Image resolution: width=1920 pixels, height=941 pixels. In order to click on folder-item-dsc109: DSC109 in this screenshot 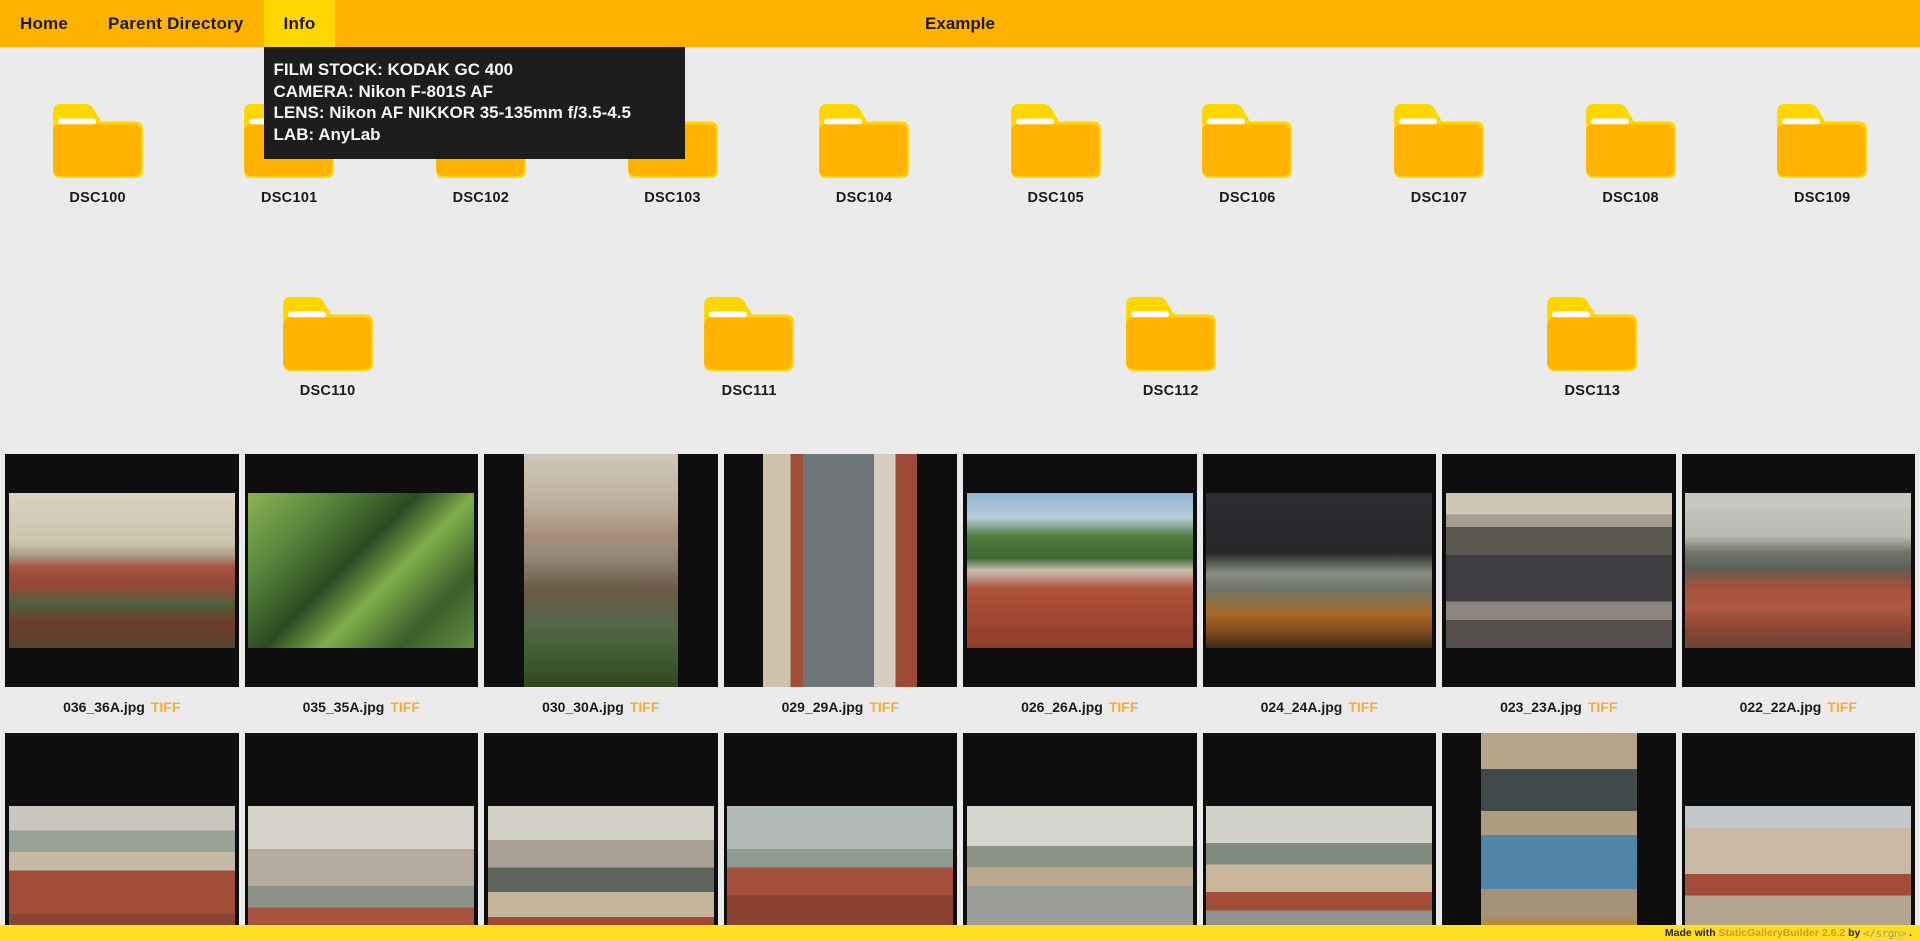, I will do `click(1822, 143)`.